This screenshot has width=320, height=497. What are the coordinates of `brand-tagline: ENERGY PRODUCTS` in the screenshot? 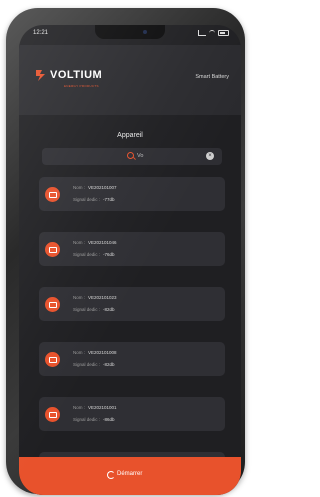 It's located at (81, 86).